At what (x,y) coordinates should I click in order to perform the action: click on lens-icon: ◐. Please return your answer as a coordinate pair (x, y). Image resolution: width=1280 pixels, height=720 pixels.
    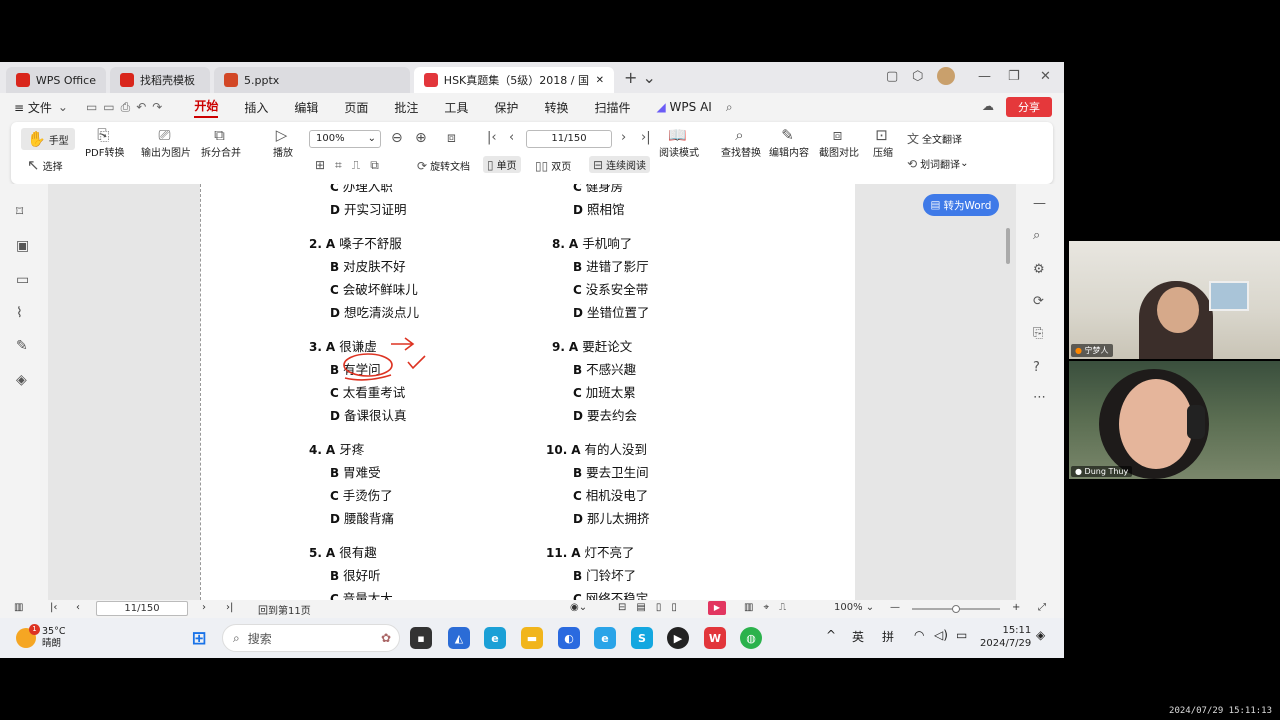
    Looking at the image, I should click on (569, 638).